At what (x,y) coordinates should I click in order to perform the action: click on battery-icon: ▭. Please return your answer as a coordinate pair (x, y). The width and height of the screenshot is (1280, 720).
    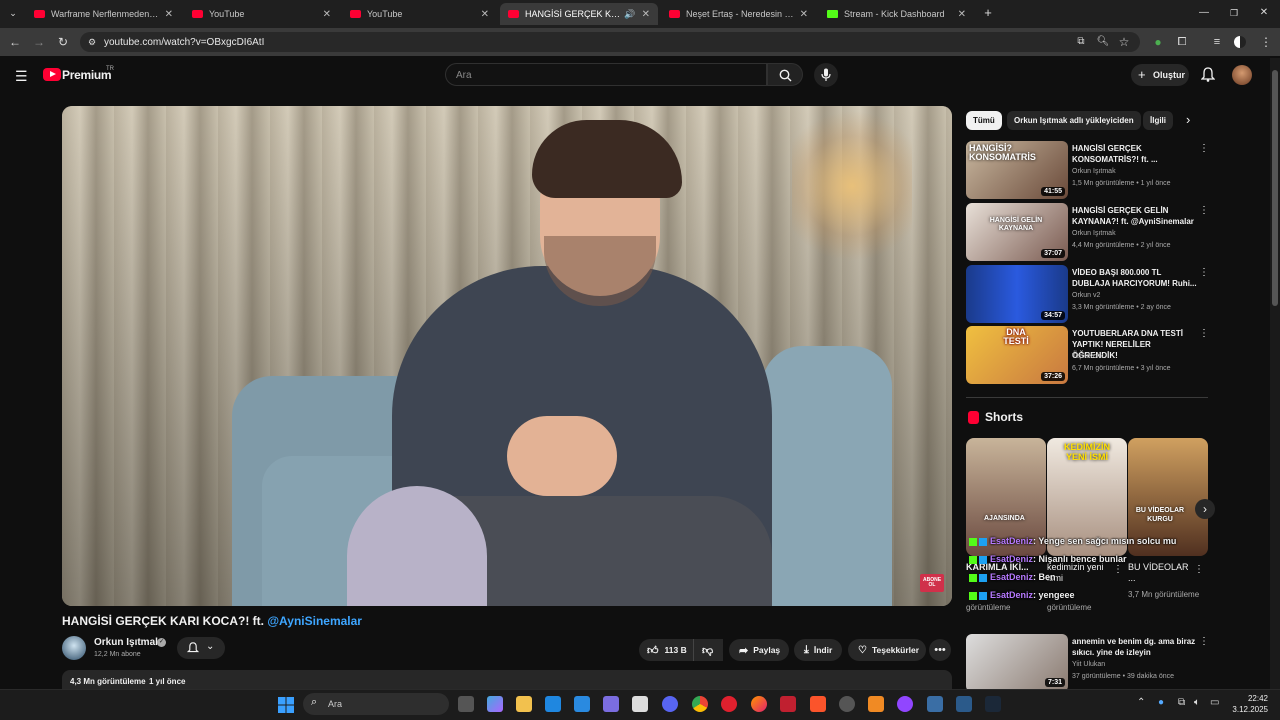
    Looking at the image, I should click on (1214, 702).